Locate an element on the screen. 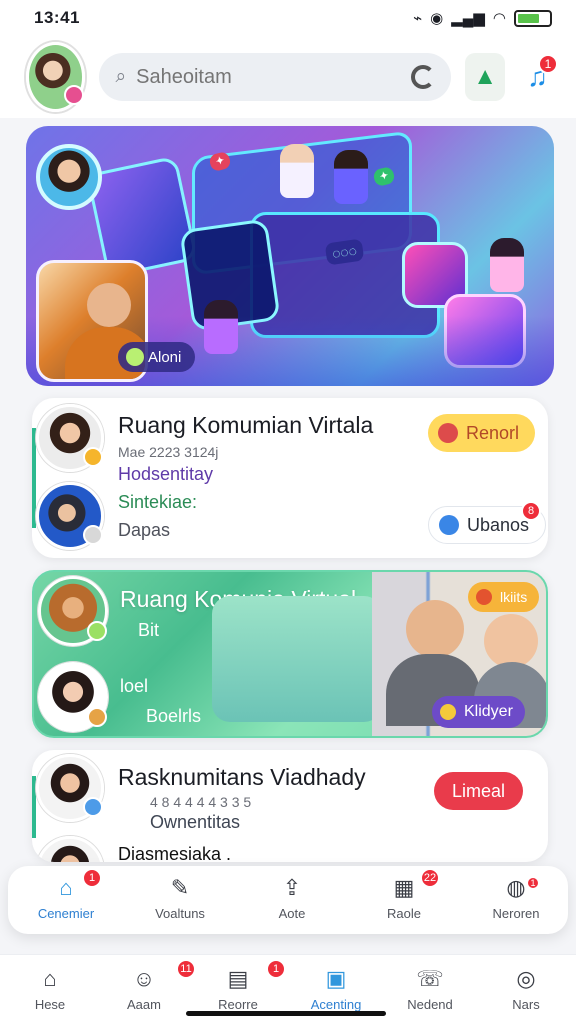 This screenshot has width=576, height=1024. card-meta: loel is located at coordinates (134, 686).